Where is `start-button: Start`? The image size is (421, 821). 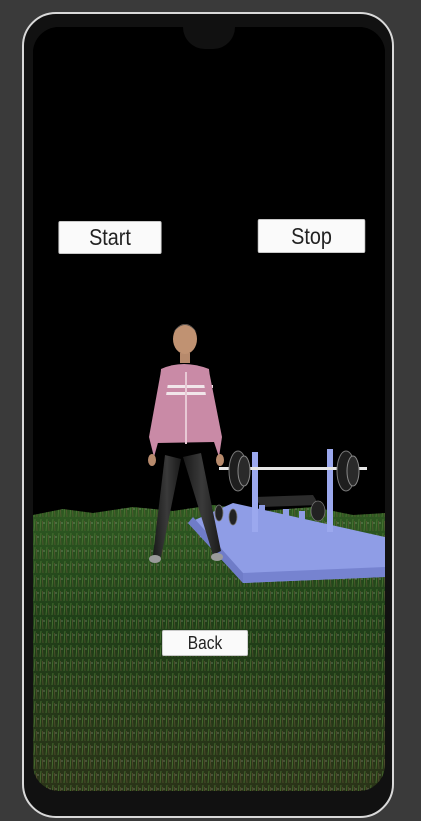 start-button: Start is located at coordinates (110, 237).